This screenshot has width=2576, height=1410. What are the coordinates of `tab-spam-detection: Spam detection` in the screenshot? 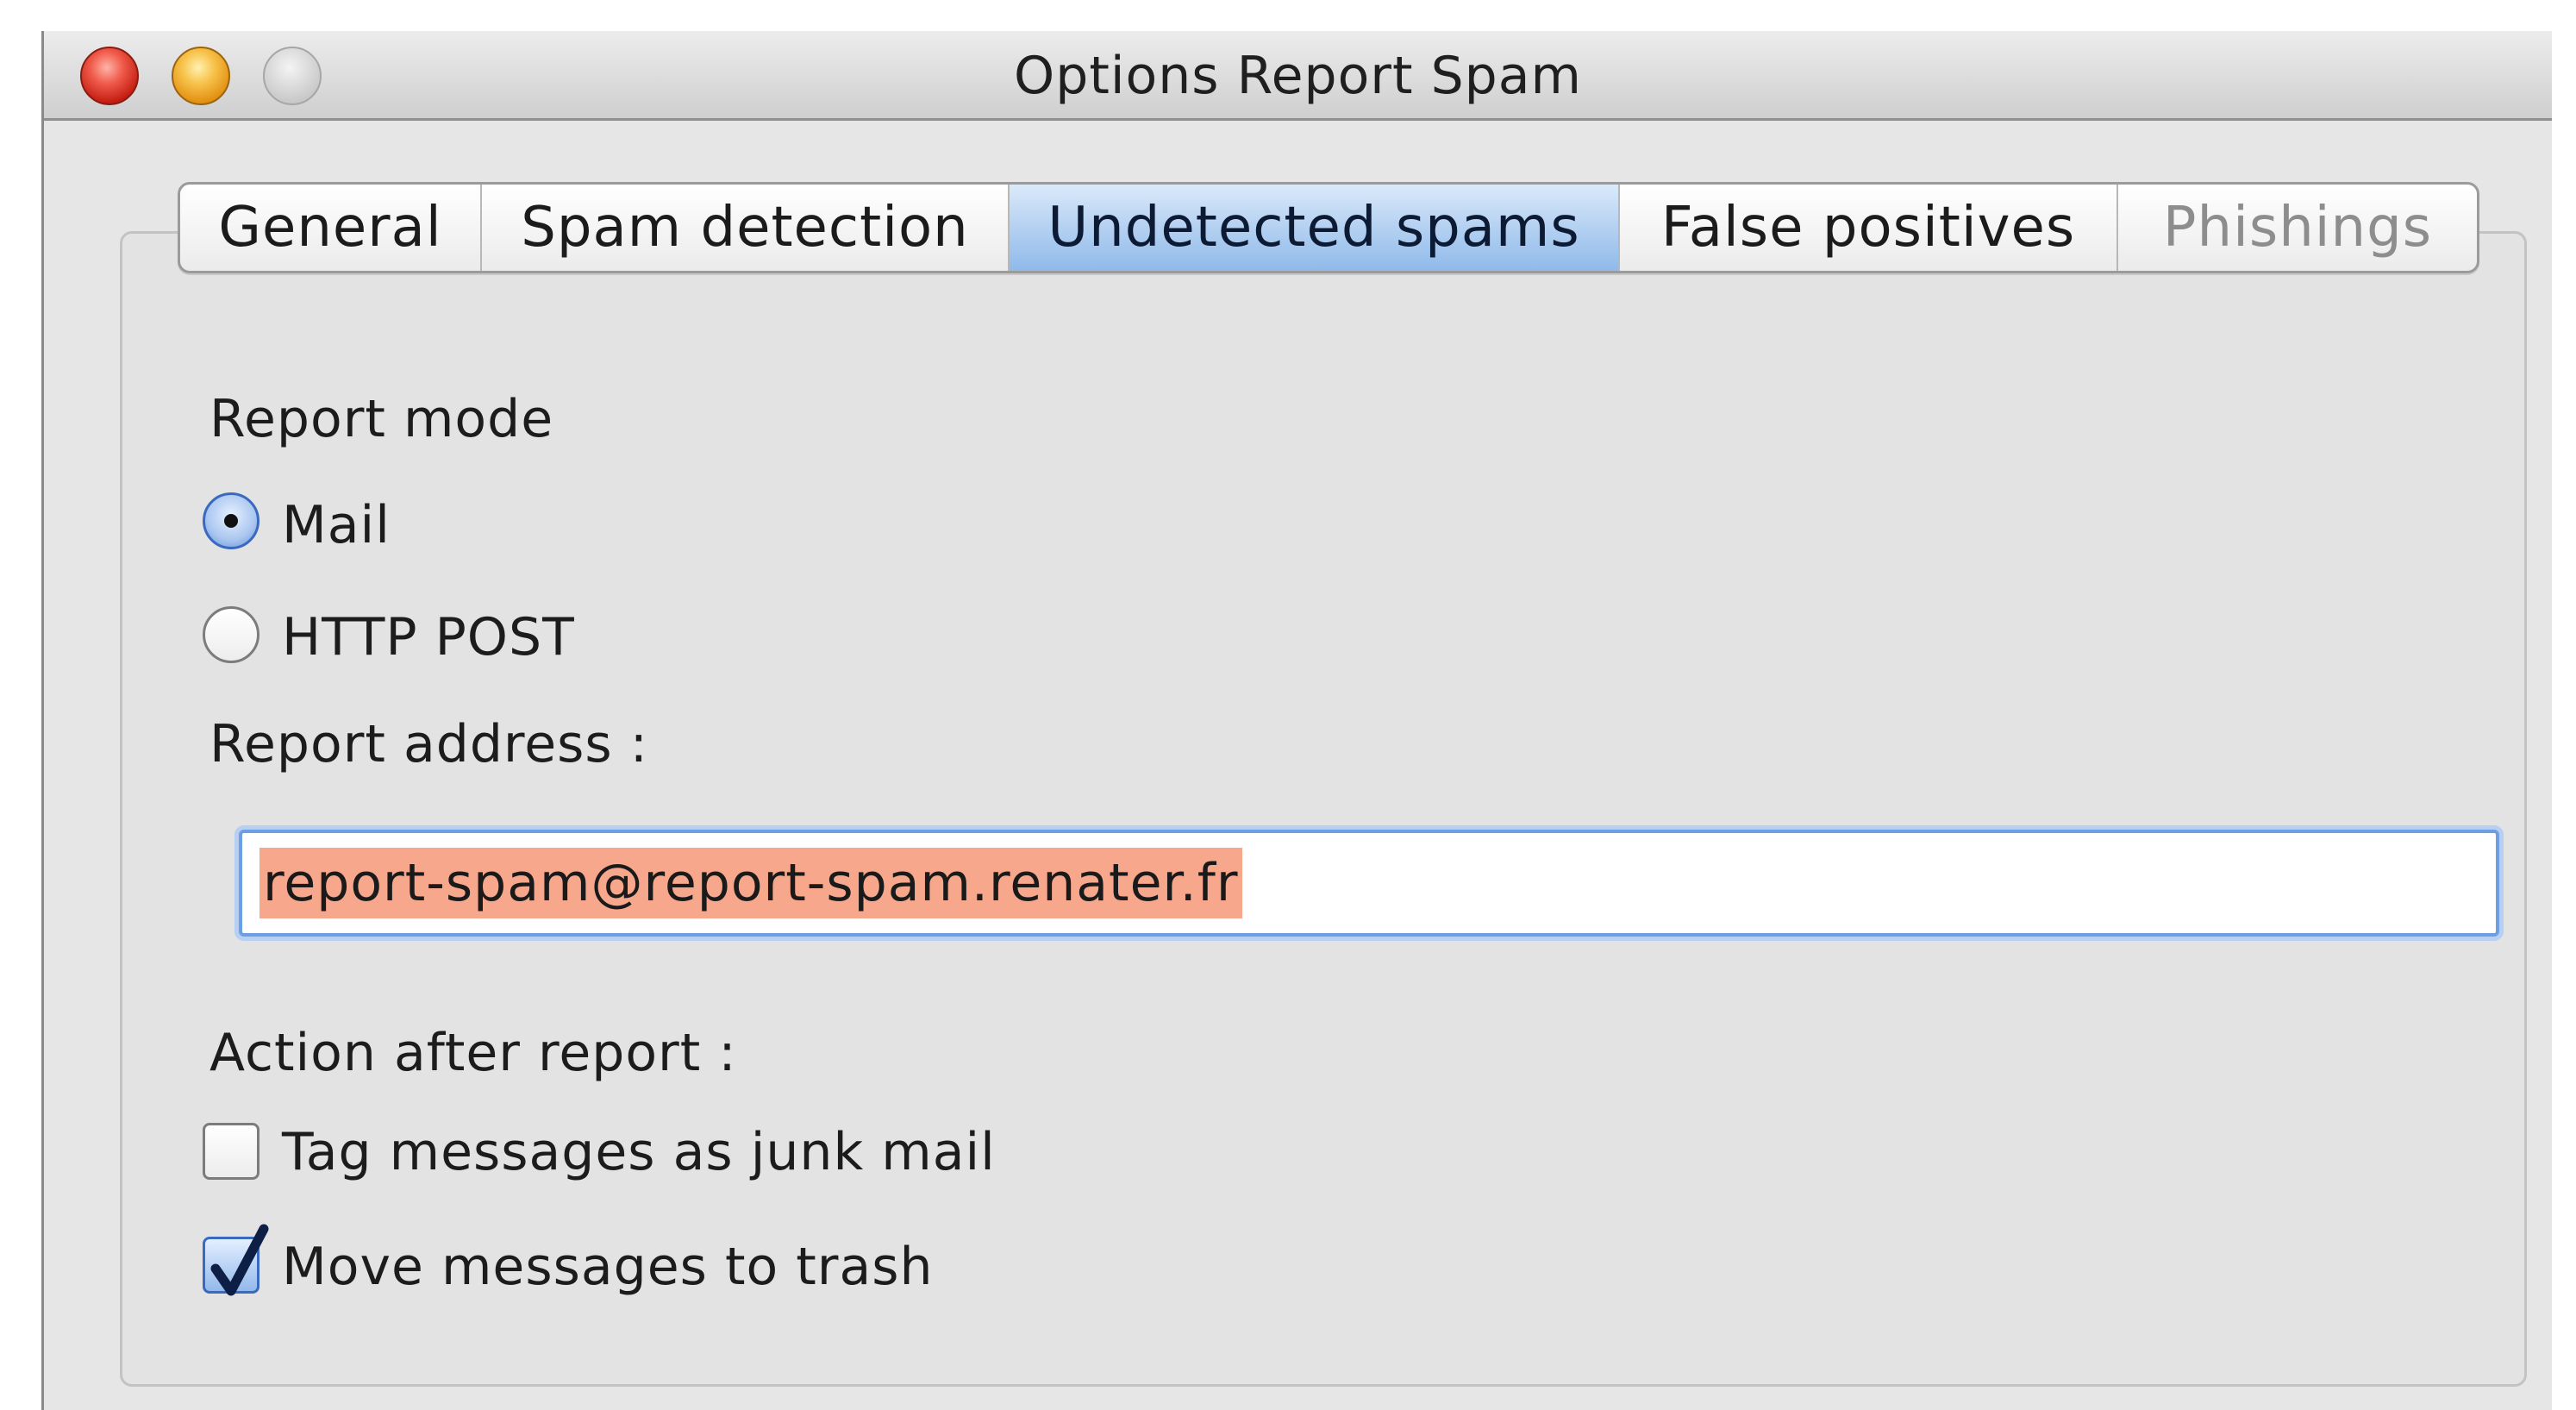 It's located at (746, 228).